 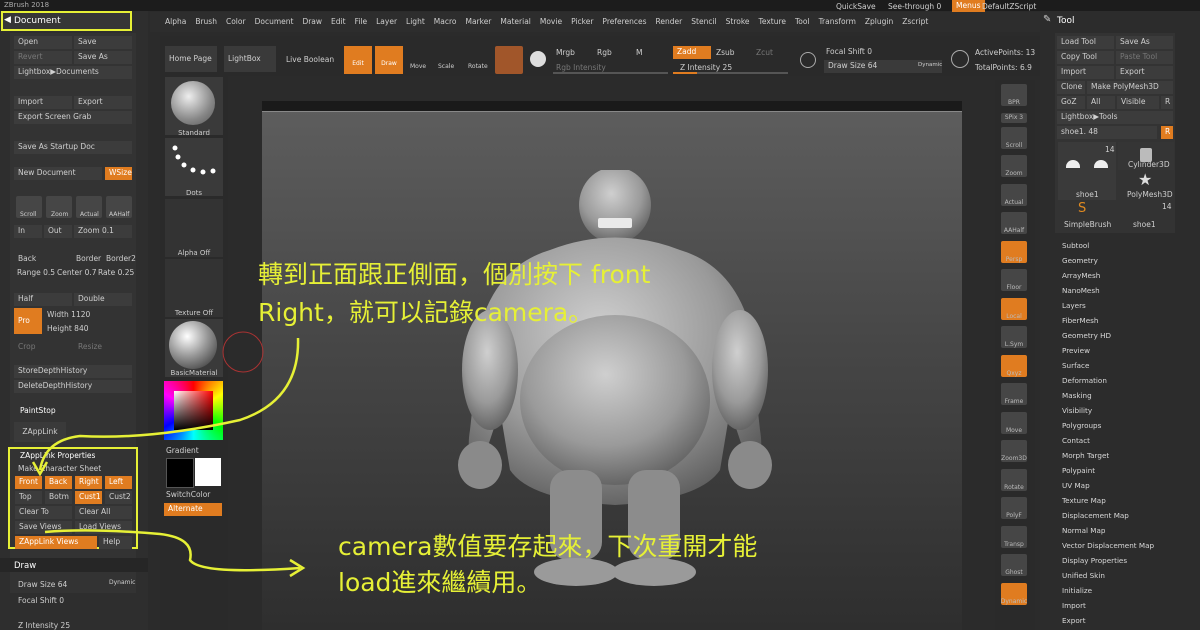 What do you see at coordinates (1014, 373) in the screenshot?
I see `shelf-label: Qxyz` at bounding box center [1014, 373].